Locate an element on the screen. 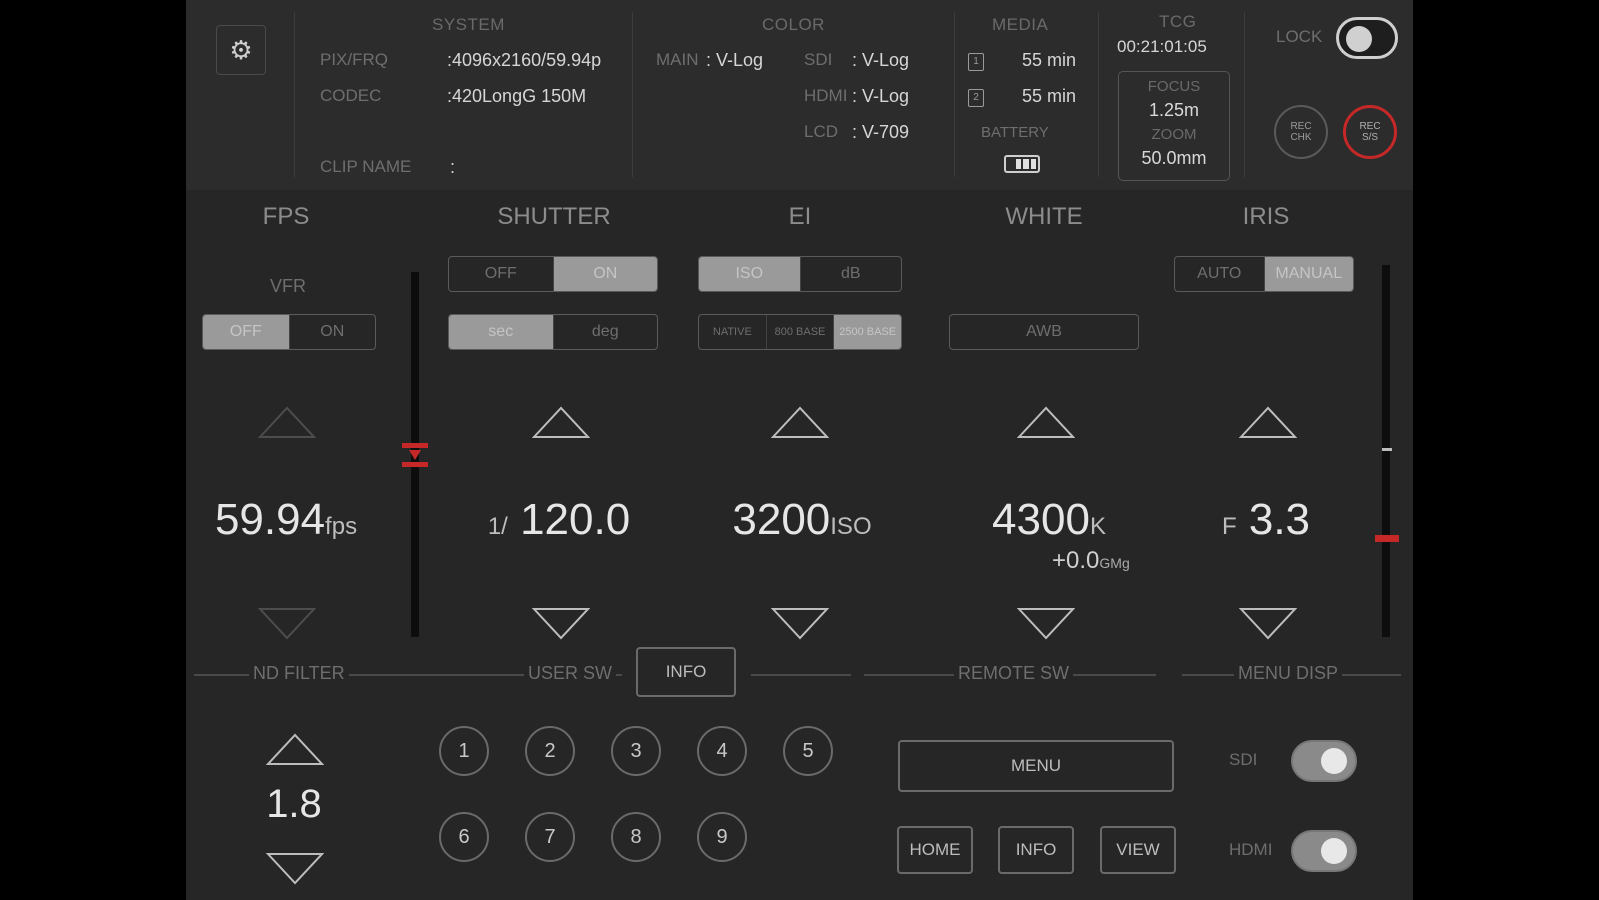  shutter-on-option: ON is located at coordinates (605, 274).